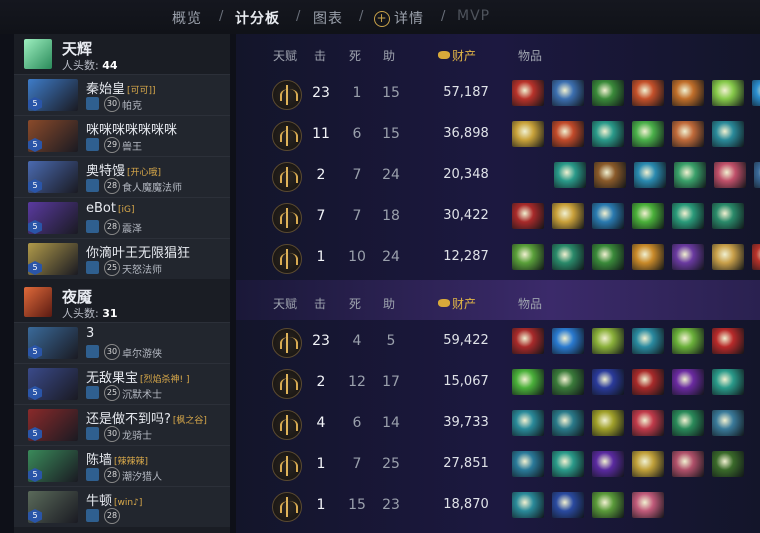  What do you see at coordinates (110, 208) in the screenshot?
I see `player-name: eBot [iG]` at bounding box center [110, 208].